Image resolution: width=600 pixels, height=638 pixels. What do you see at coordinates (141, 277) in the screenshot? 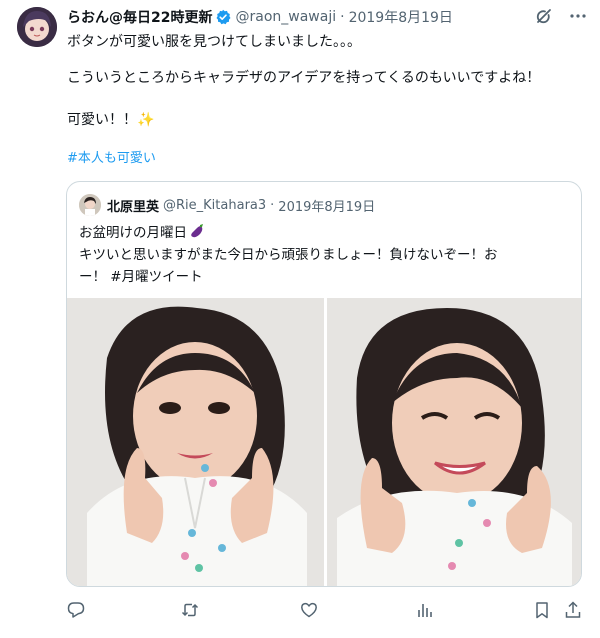
I see `quote-line: ー！ #月曜ツイート` at bounding box center [141, 277].